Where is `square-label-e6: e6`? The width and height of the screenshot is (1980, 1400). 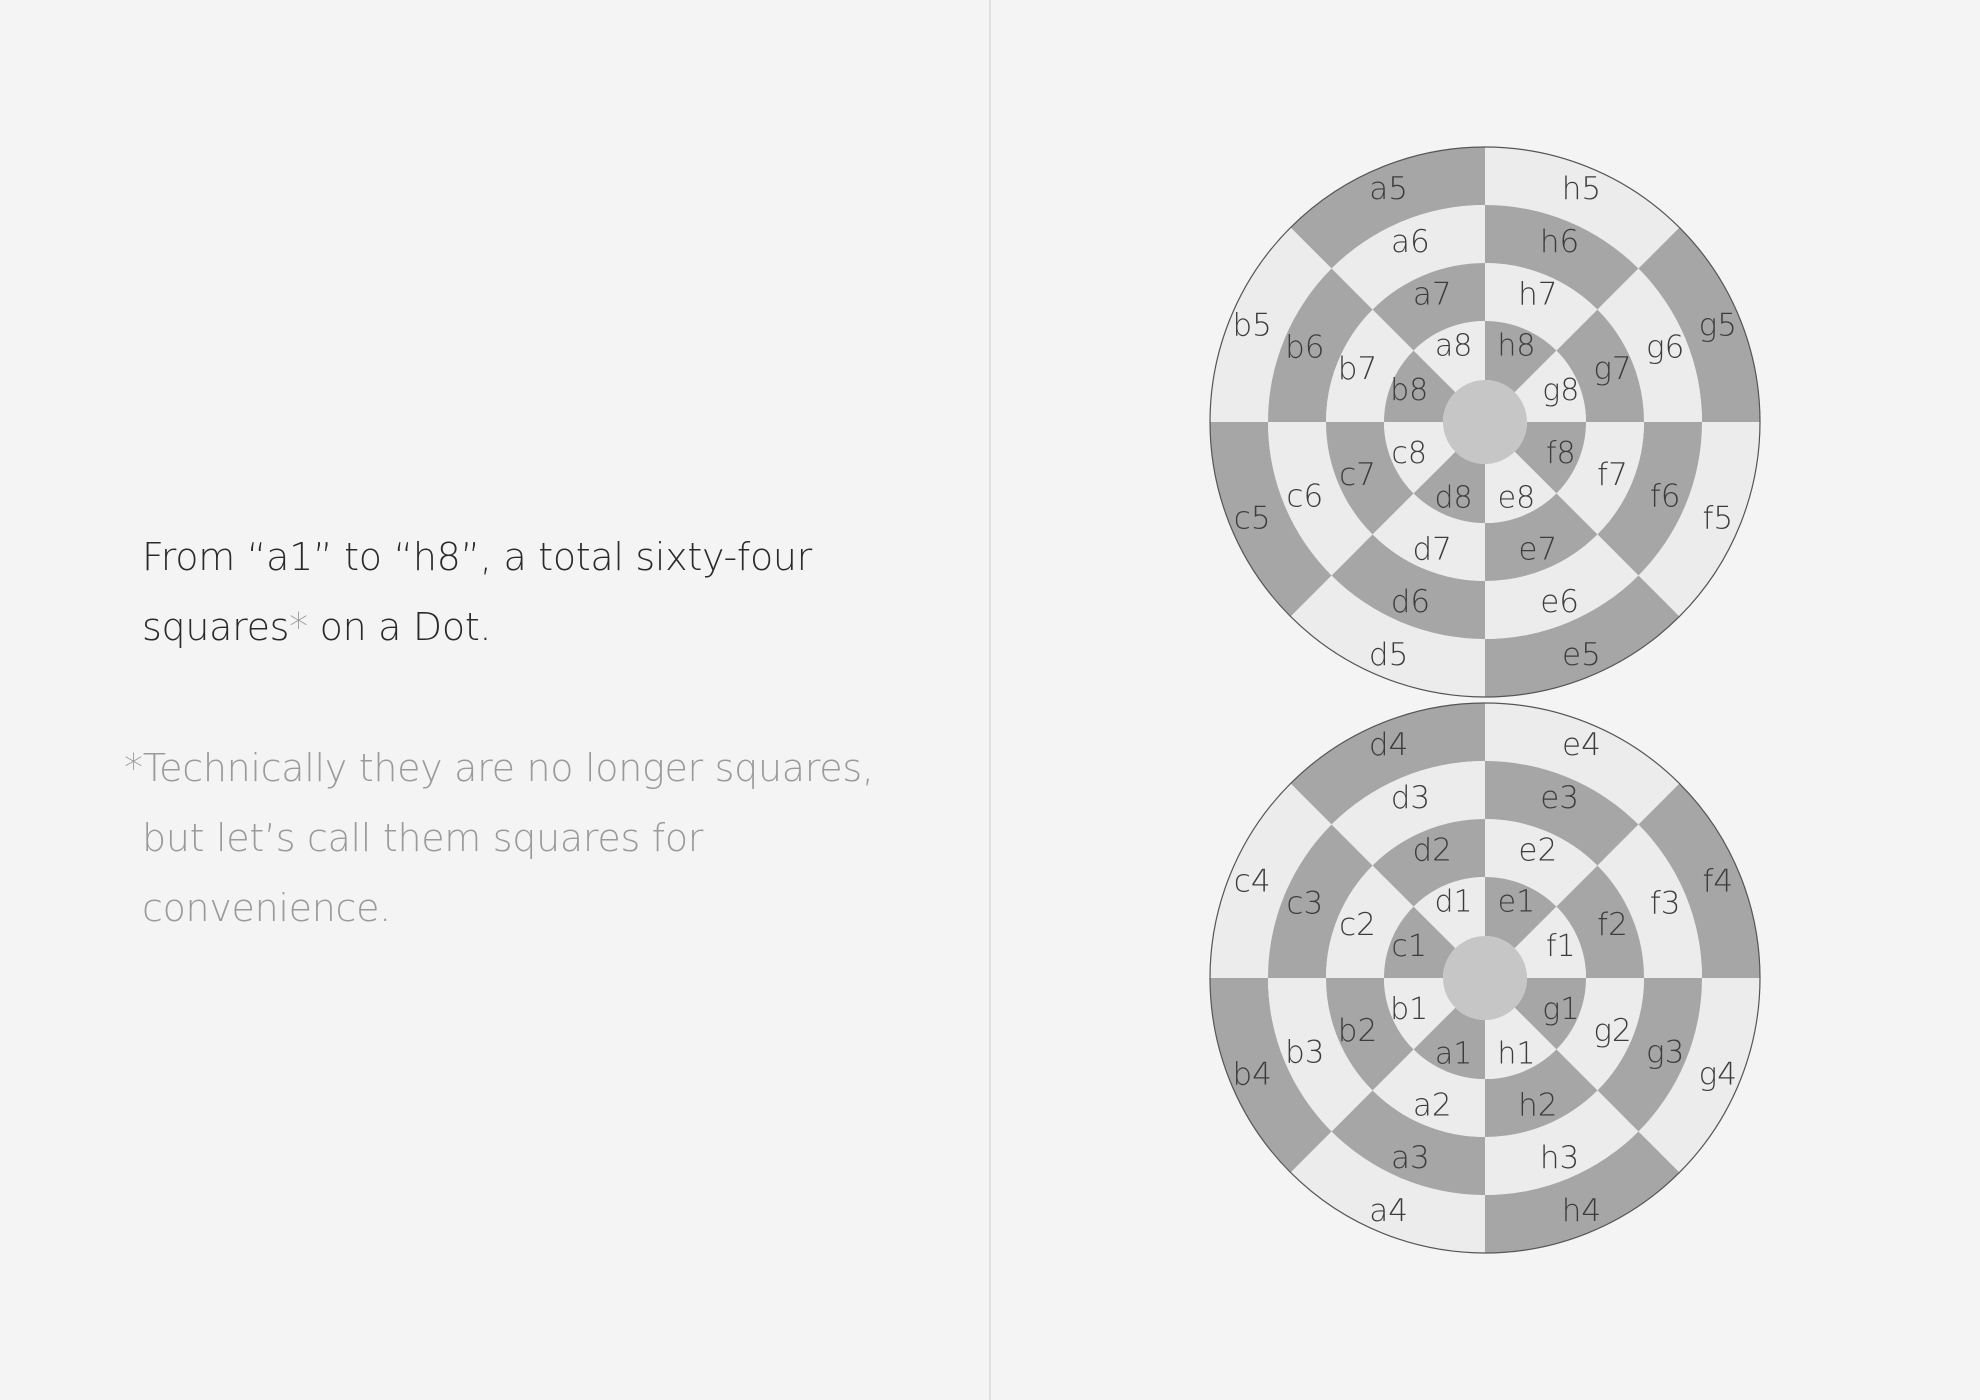 square-label-e6: e6 is located at coordinates (1559, 602).